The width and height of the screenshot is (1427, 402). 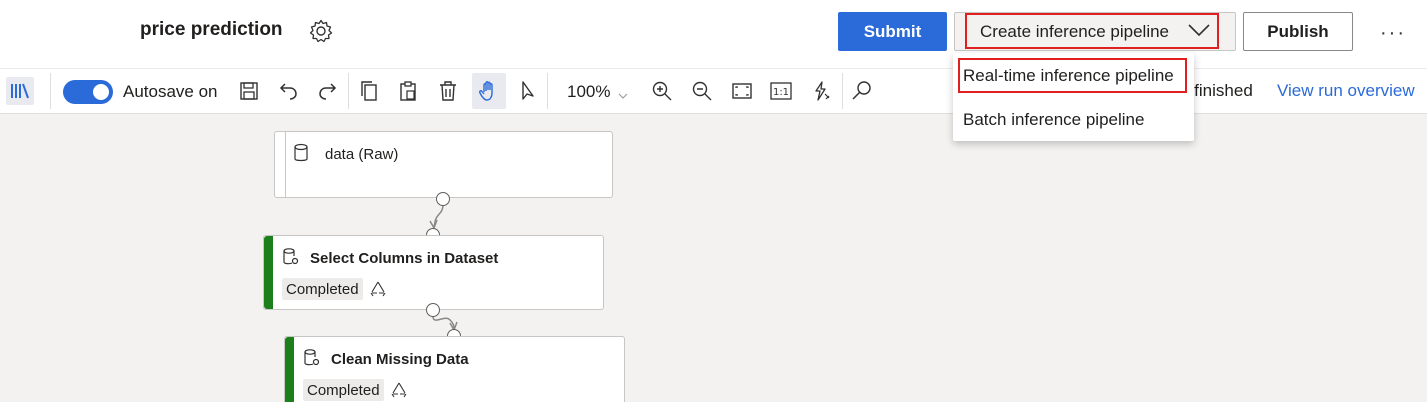 I want to click on real-time-item-highlight-box, so click(x=1072, y=75).